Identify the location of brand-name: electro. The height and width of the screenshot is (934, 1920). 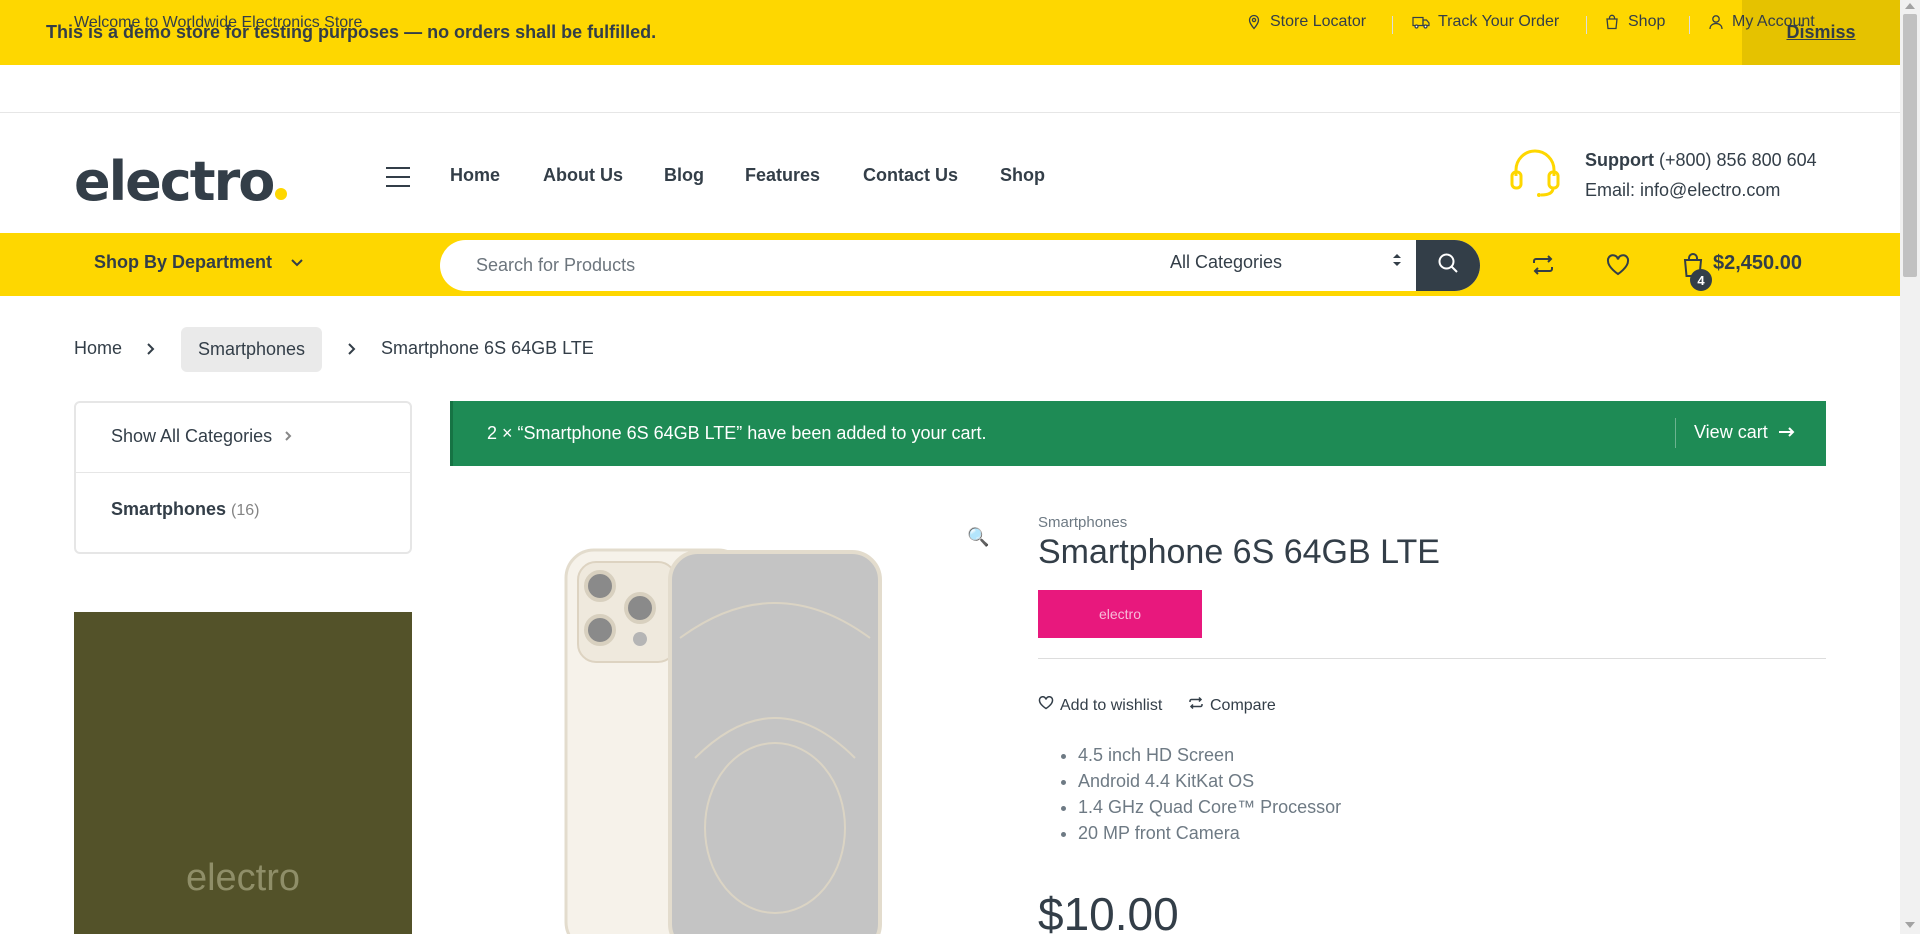
(1120, 614).